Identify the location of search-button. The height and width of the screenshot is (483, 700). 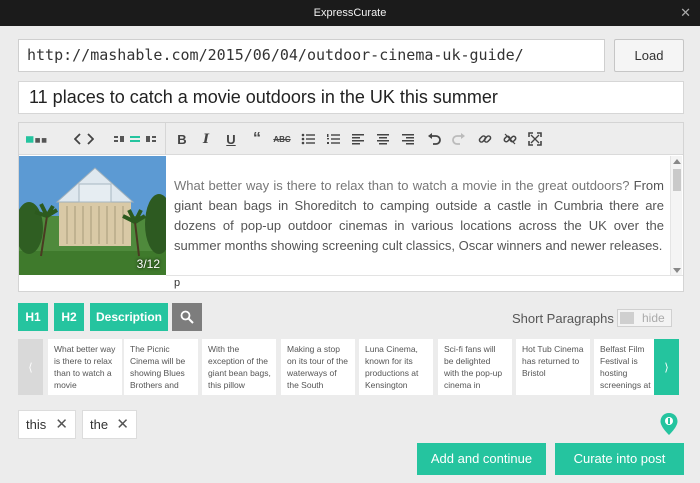
(187, 317).